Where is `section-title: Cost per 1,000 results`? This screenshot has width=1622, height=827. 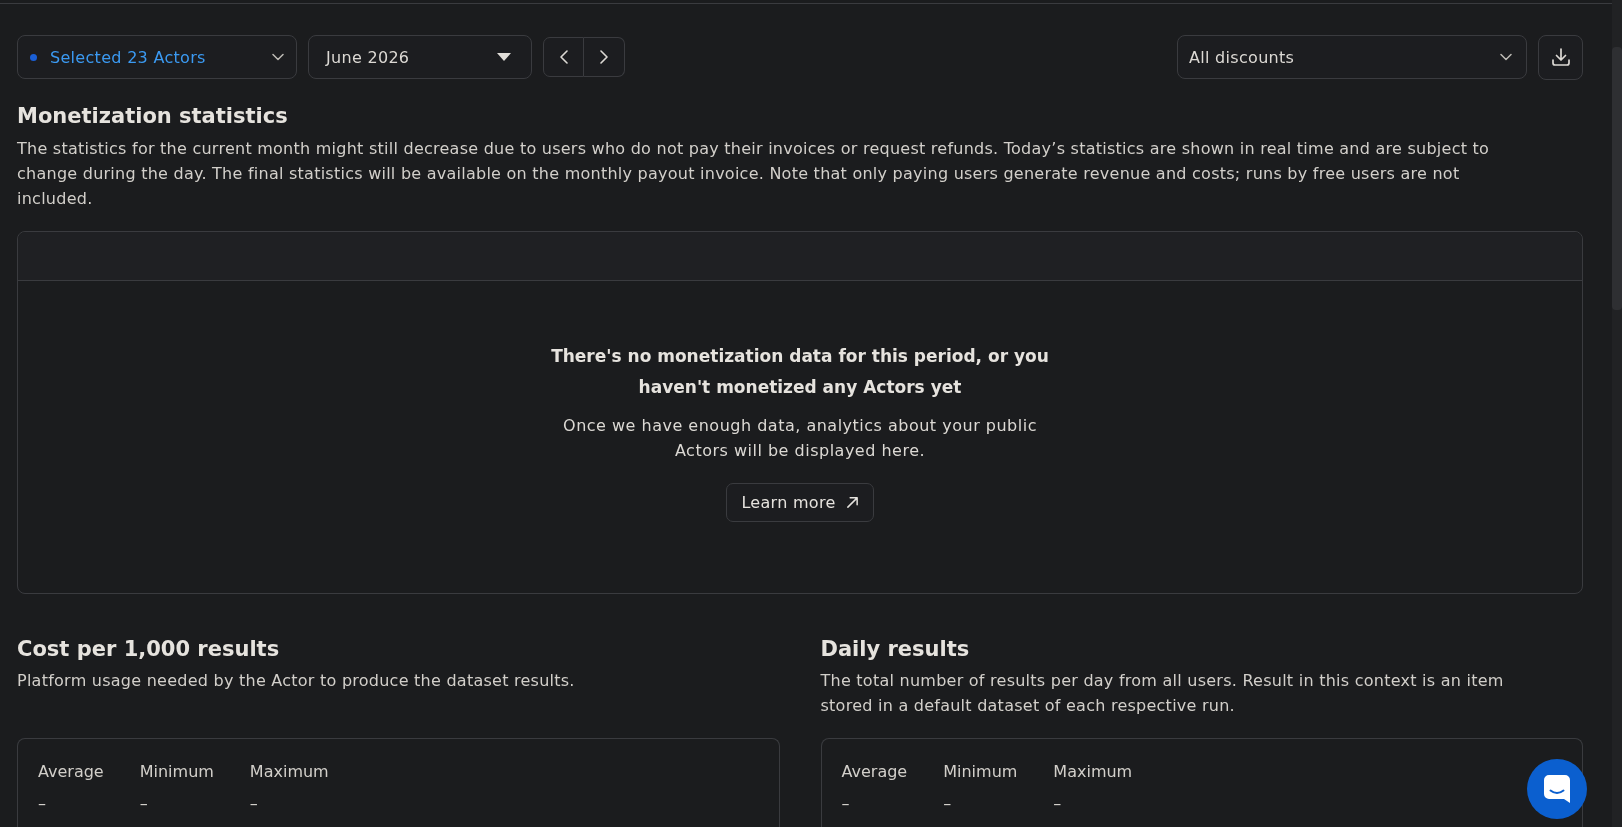
section-title: Cost per 1,000 results is located at coordinates (149, 649).